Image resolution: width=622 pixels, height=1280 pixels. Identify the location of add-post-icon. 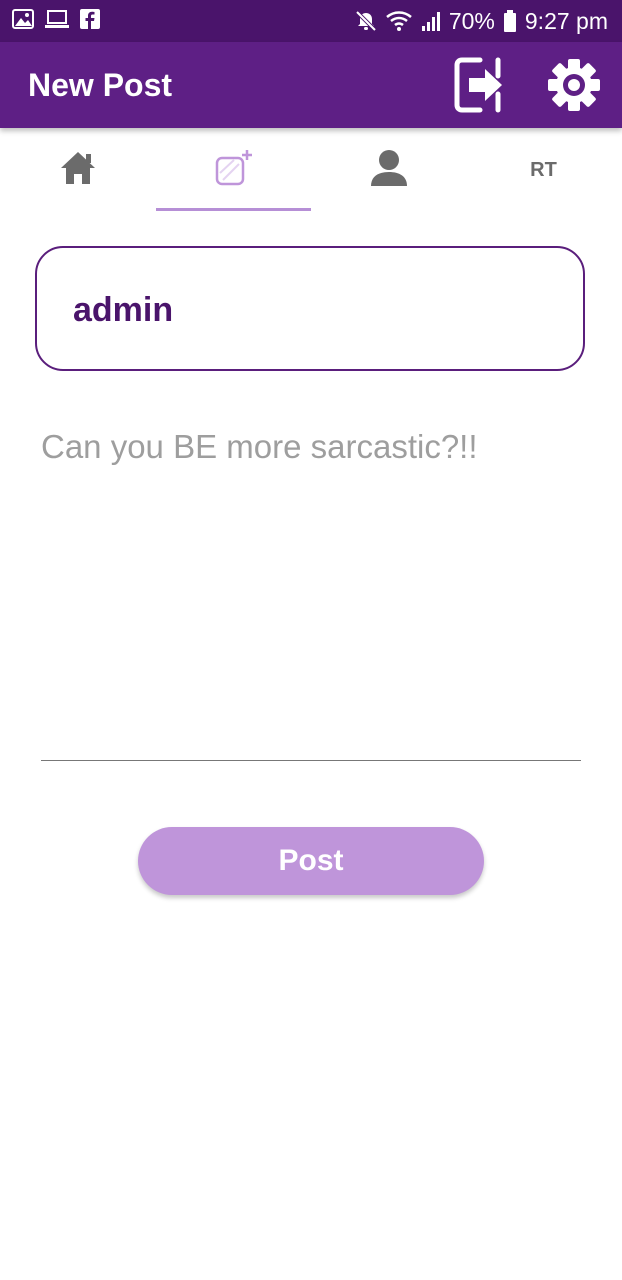
(234, 170).